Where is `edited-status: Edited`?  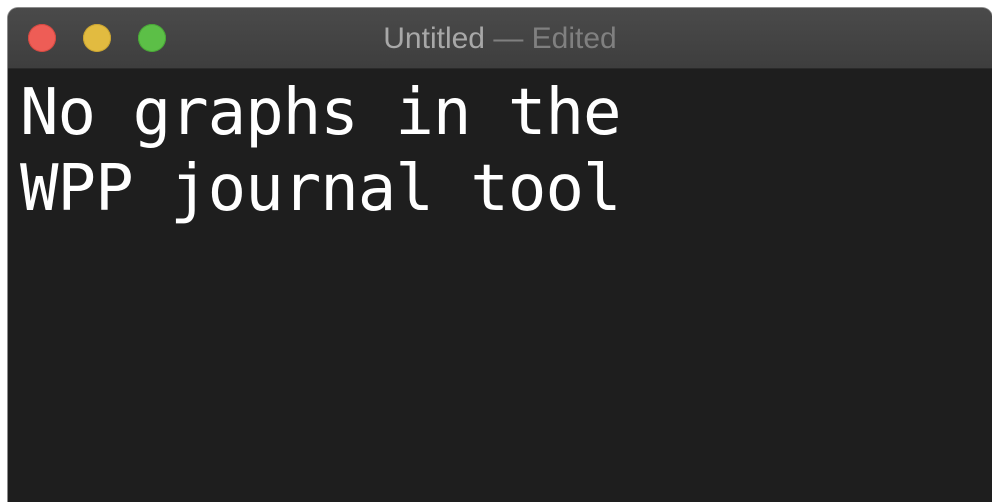
edited-status: Edited is located at coordinates (574, 38).